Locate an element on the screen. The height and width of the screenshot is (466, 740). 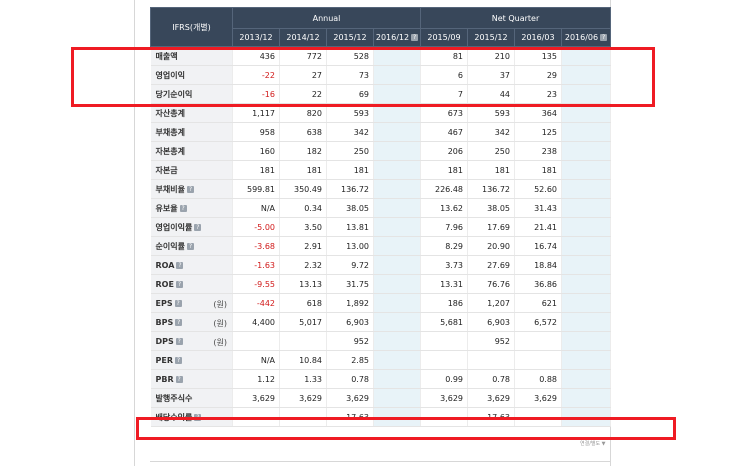
value-cell: 6,903 is located at coordinates (491, 322).